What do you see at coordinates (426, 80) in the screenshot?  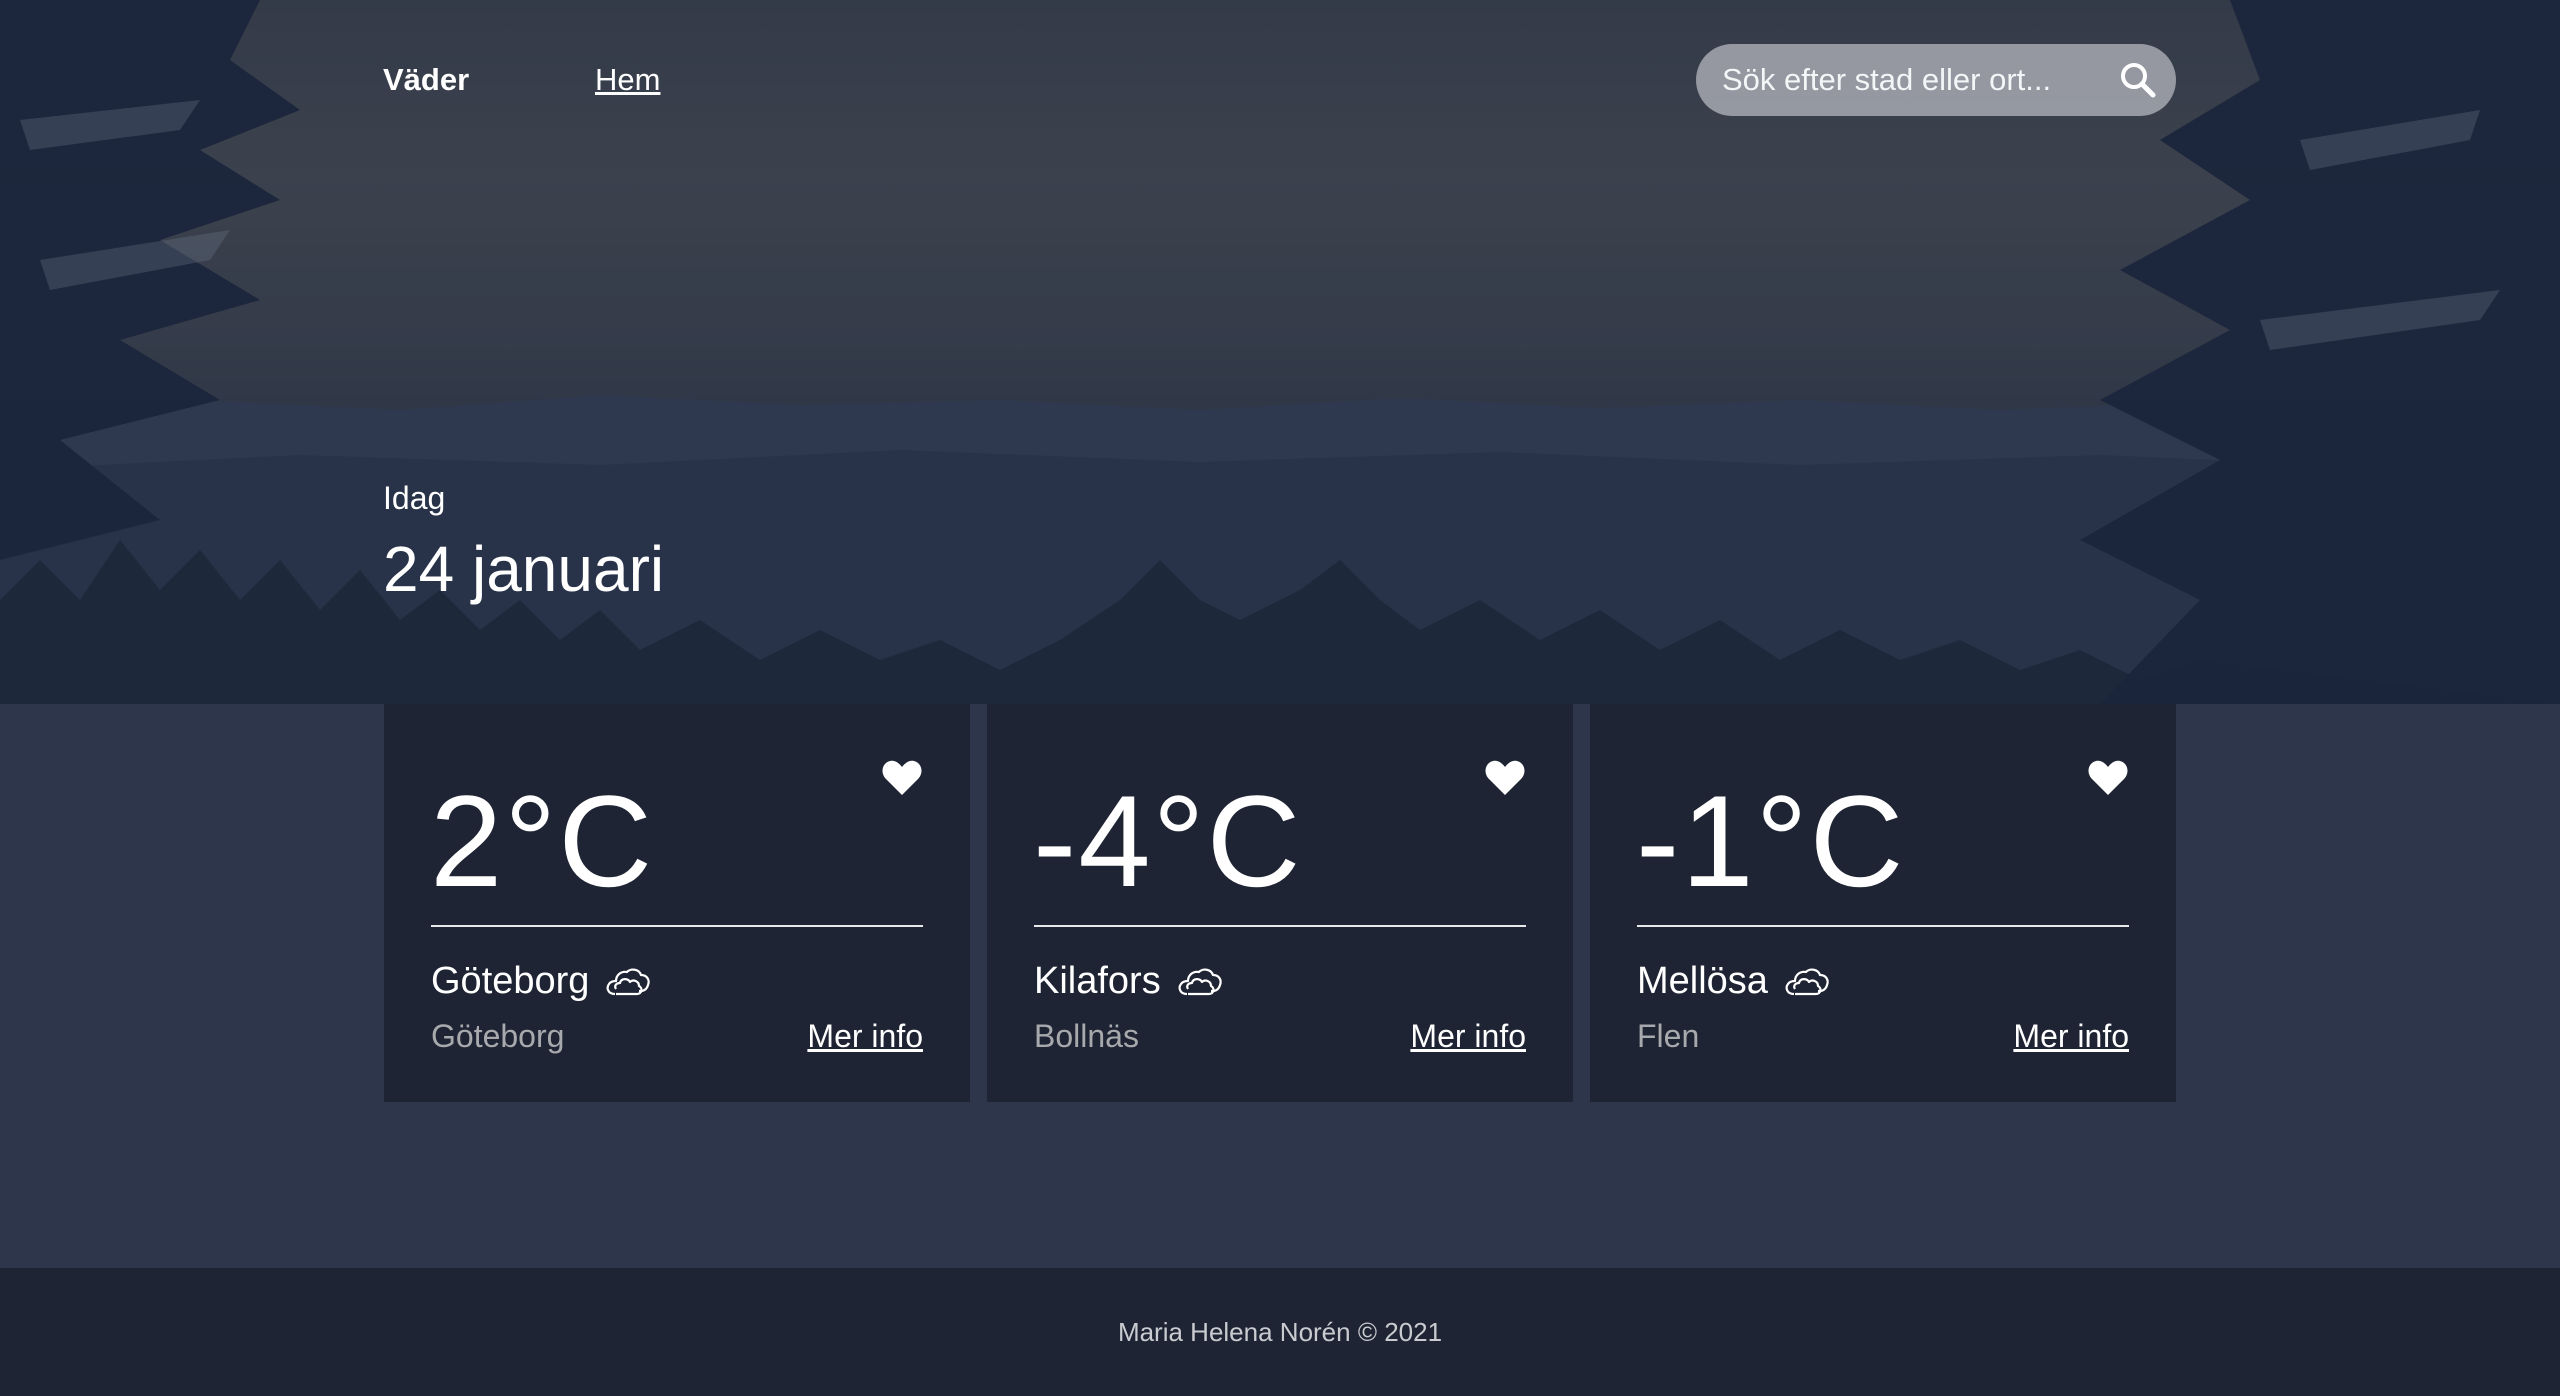 I see `brand-logo: Väder` at bounding box center [426, 80].